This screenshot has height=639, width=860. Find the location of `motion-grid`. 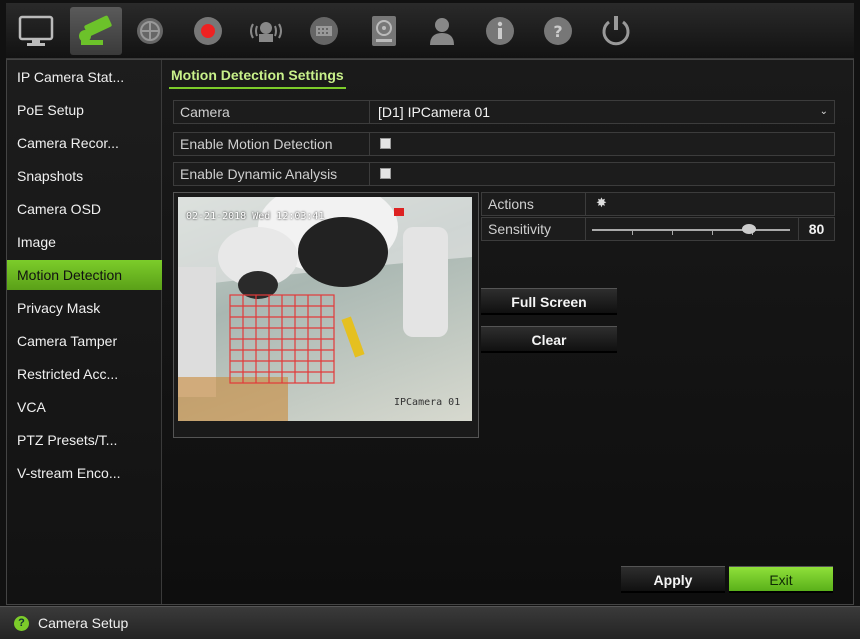

motion-grid is located at coordinates (325, 309).